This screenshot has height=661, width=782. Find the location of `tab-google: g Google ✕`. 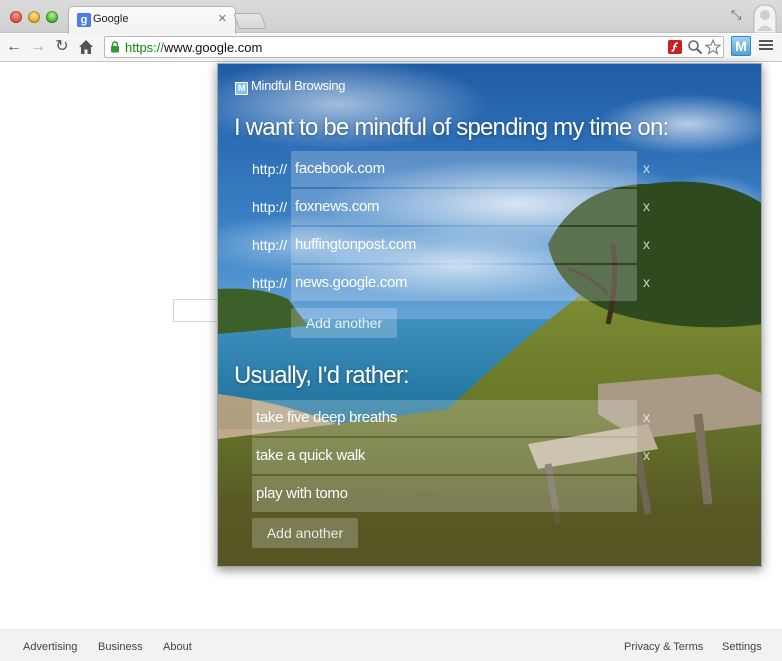

tab-google: g Google ✕ is located at coordinates (152, 20).